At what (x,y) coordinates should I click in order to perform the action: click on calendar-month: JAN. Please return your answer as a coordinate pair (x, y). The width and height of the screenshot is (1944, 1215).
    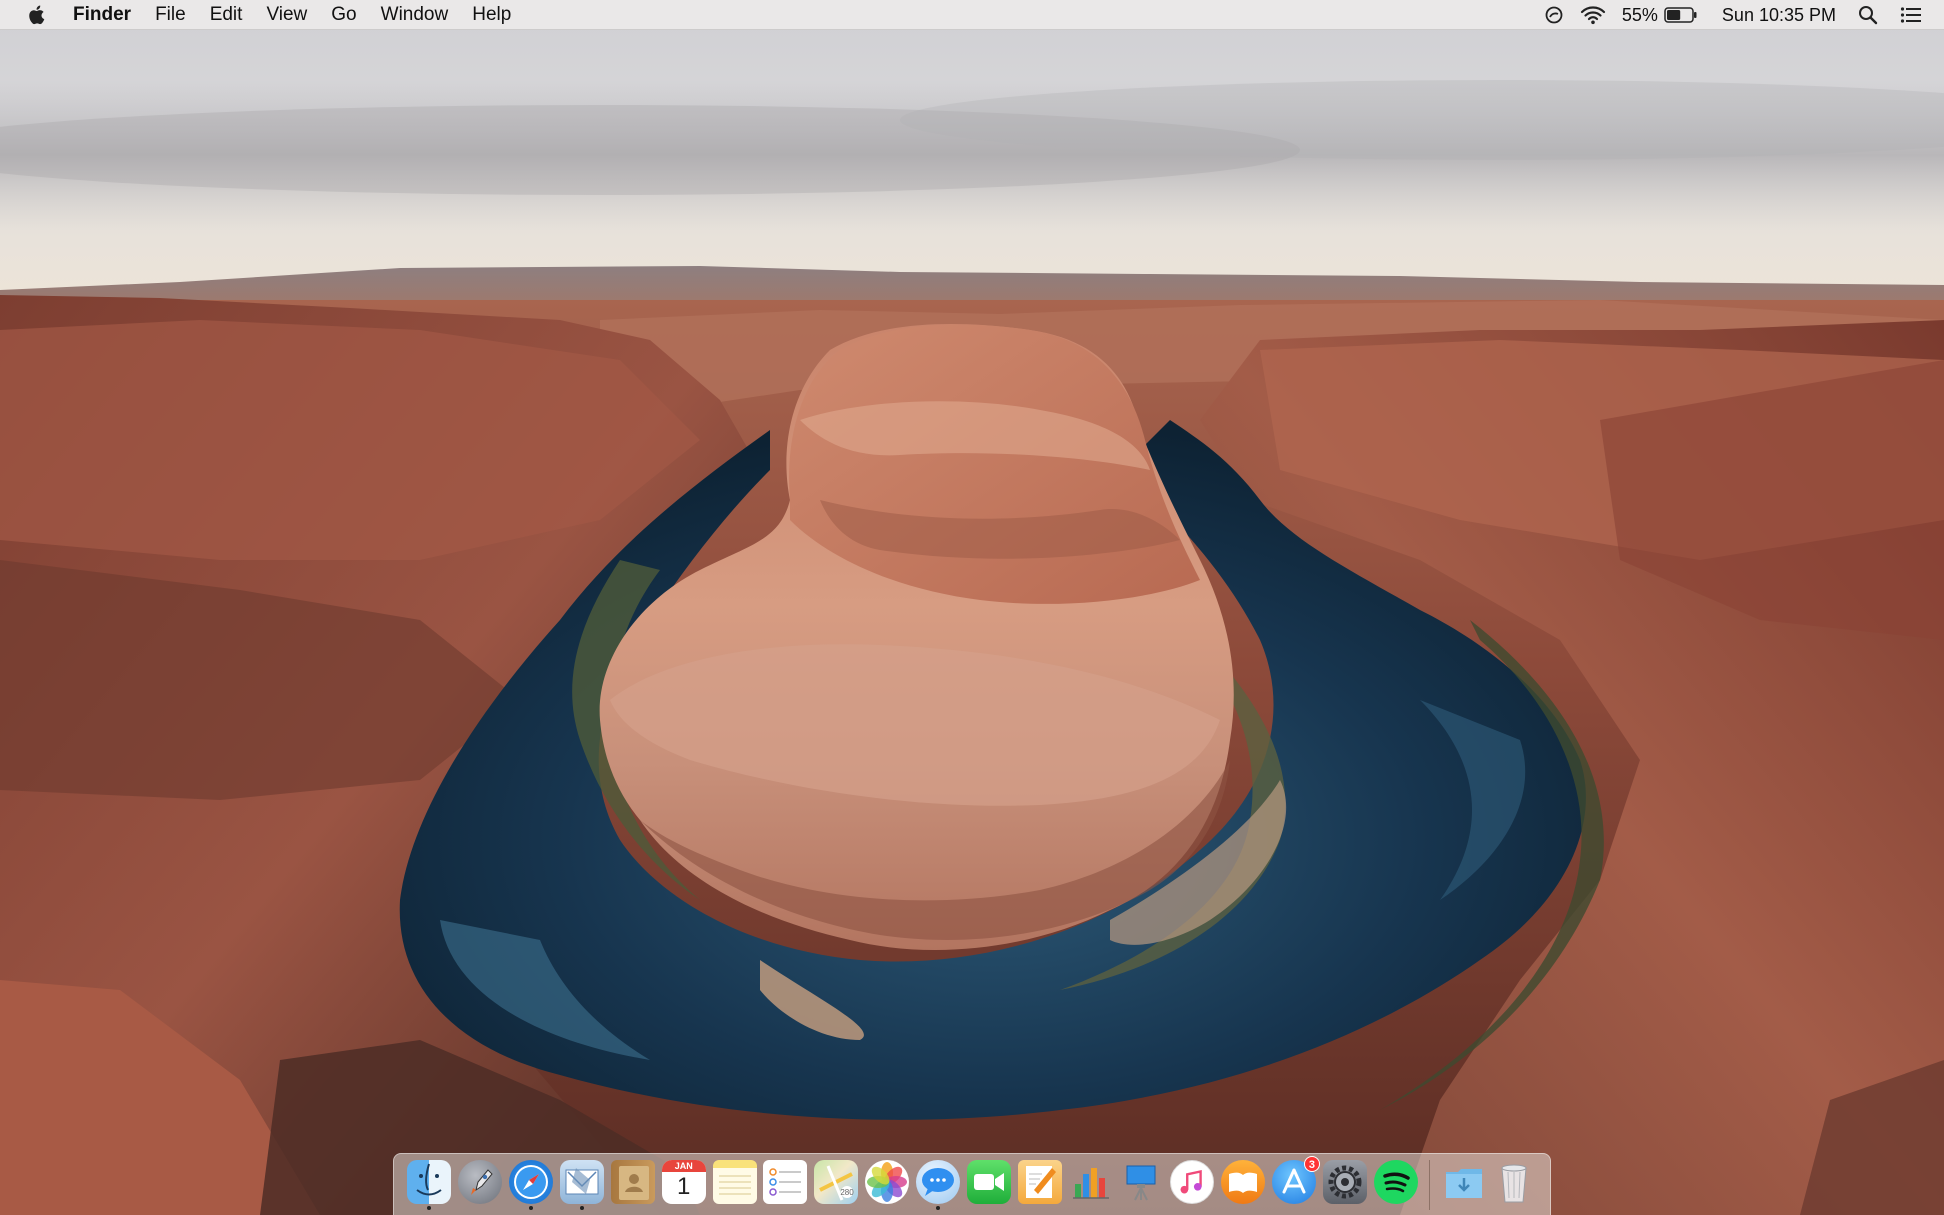
    Looking at the image, I should click on (683, 1166).